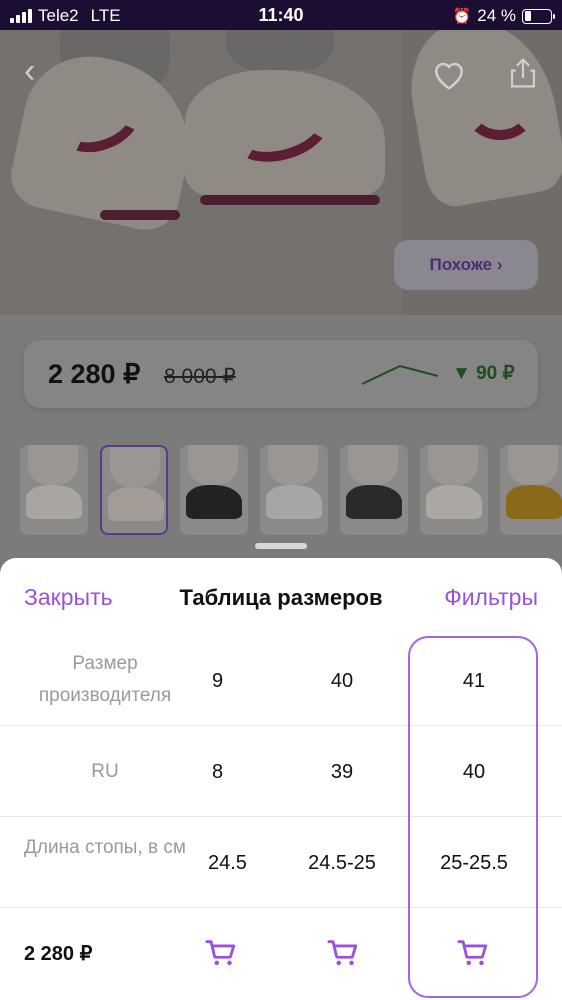 The width and height of the screenshot is (562, 1000). What do you see at coordinates (105, 847) in the screenshot?
I see `row-label: Длина стопы, в см` at bounding box center [105, 847].